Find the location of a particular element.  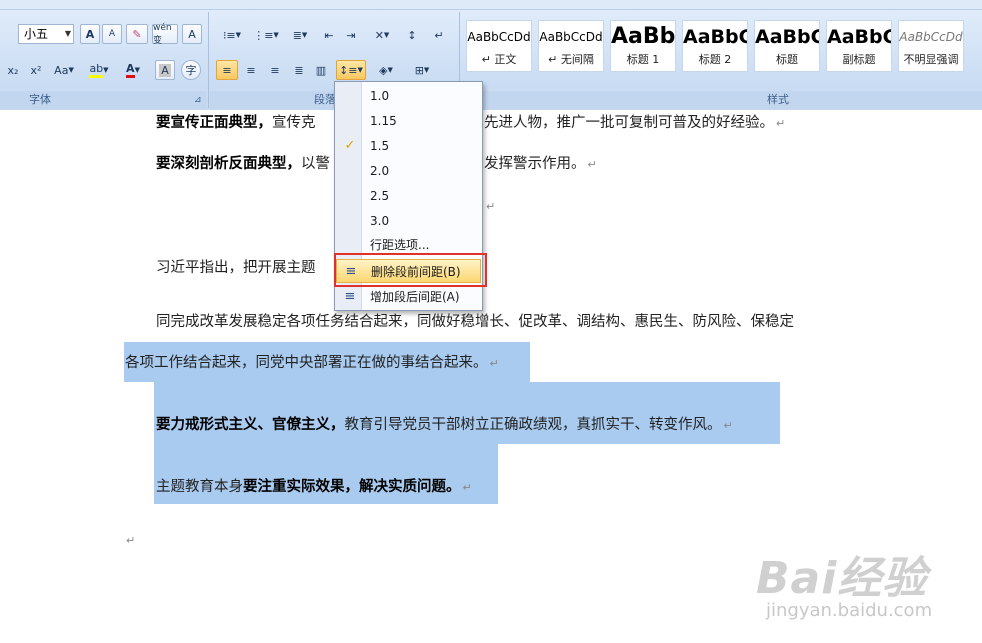

shrink-font-icon: A is located at coordinates (112, 34).